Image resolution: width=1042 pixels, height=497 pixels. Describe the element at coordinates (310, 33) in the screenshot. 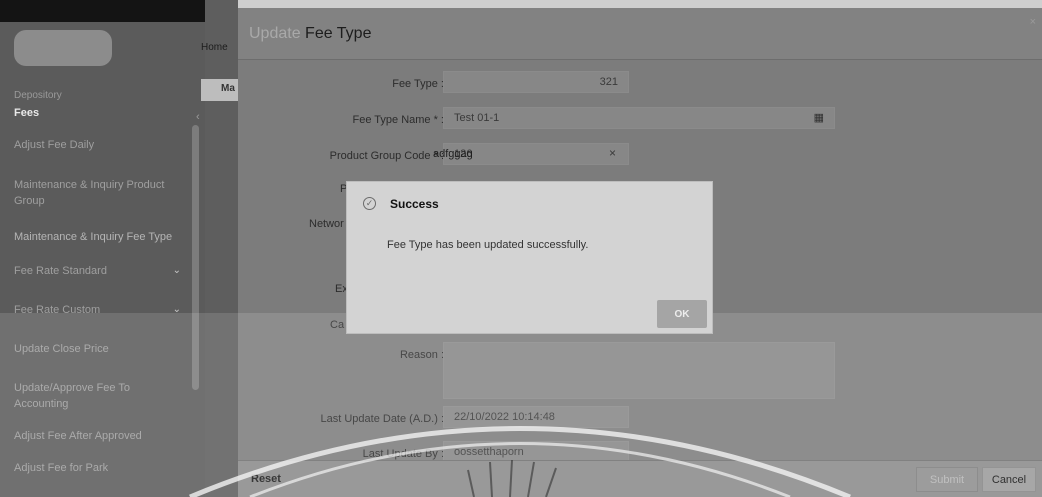

I see `page-title: Update Fee Type` at that location.